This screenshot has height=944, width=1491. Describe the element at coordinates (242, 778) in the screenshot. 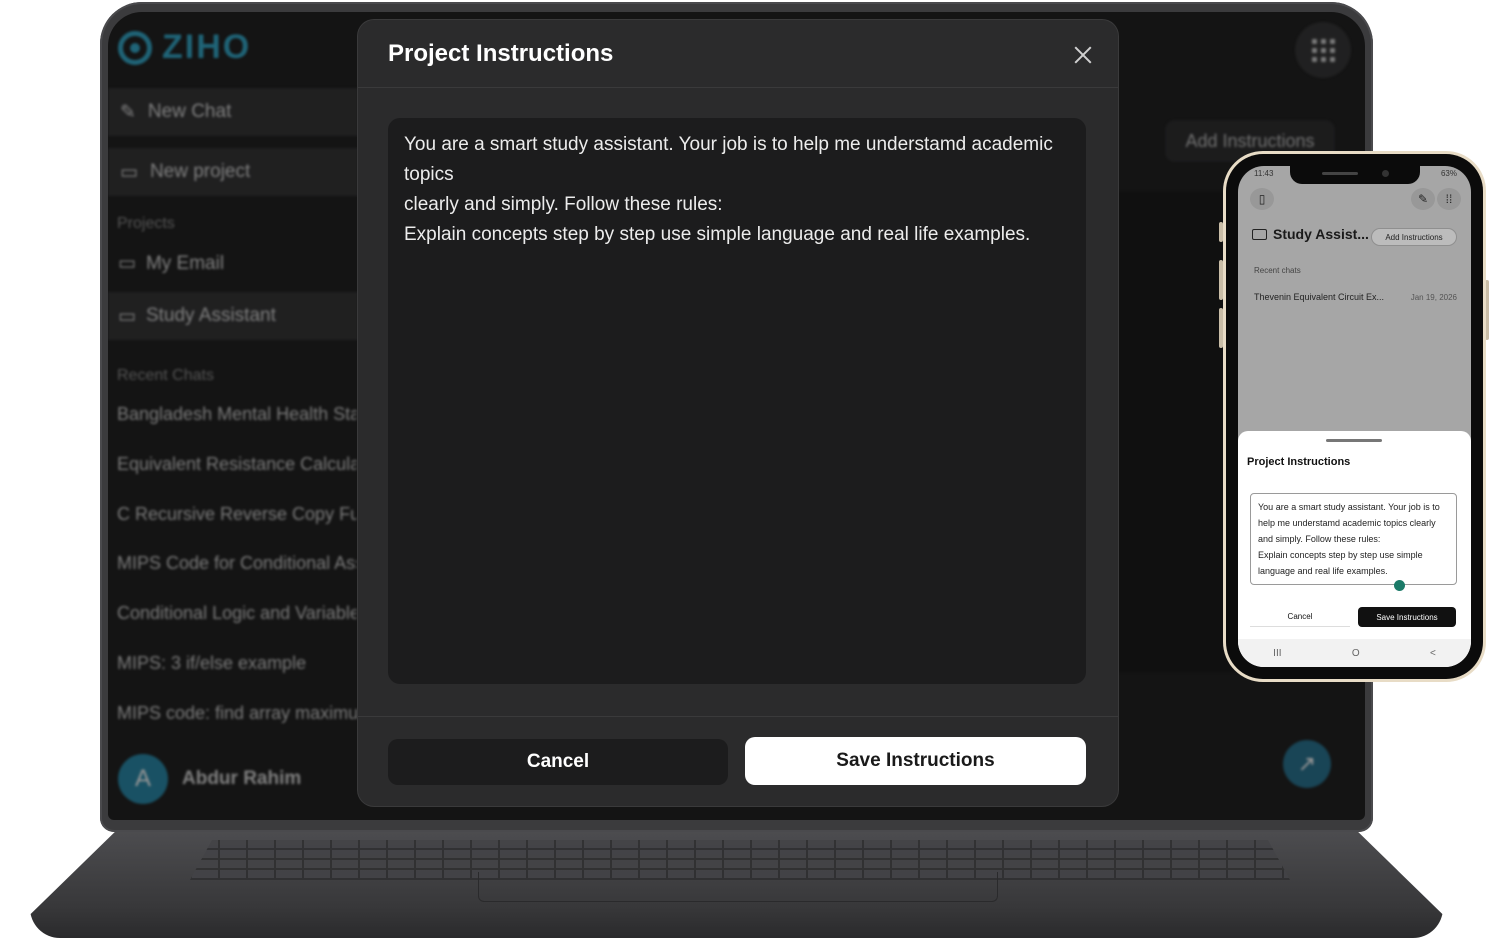

I see `user-name: Abdur Rahim` at that location.